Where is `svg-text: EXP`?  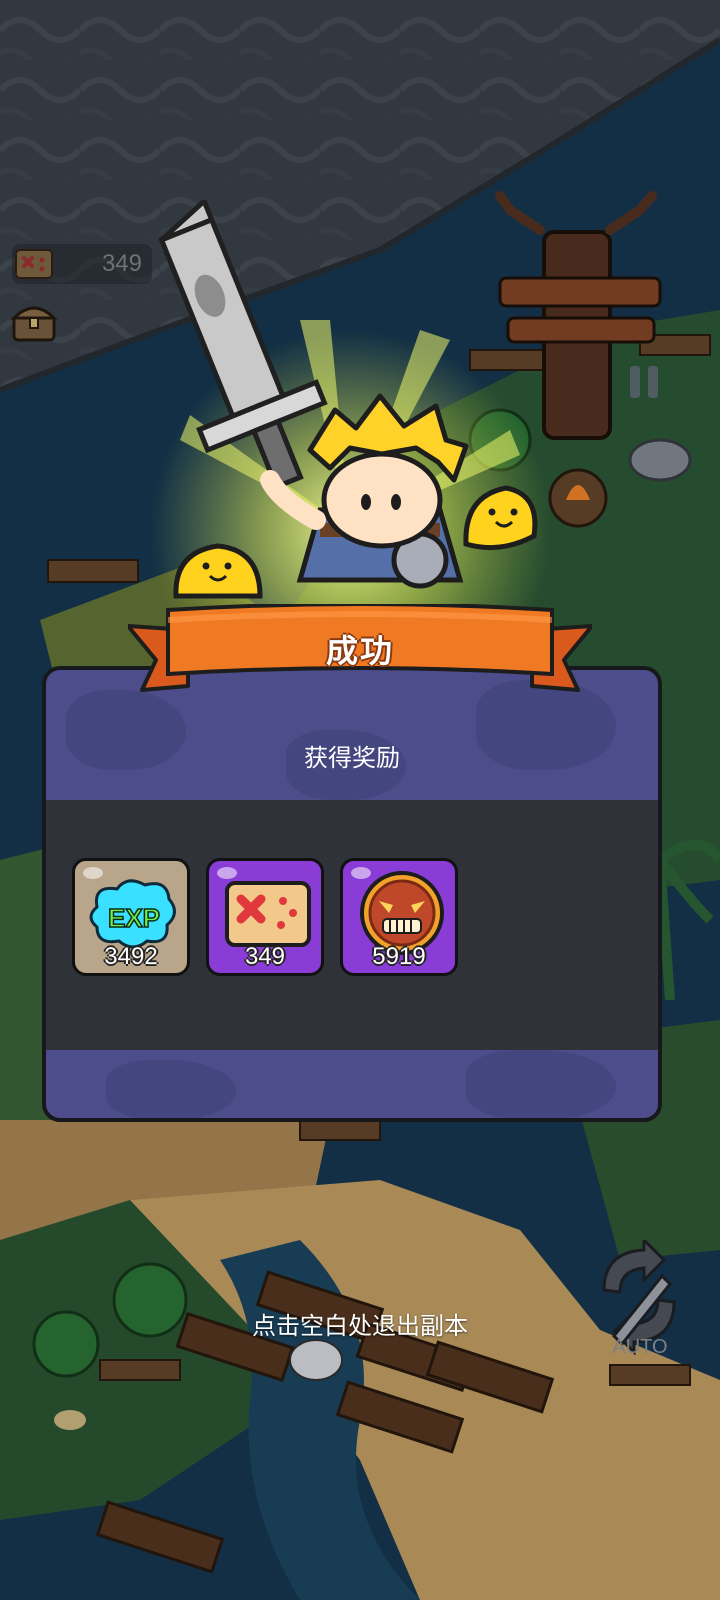 svg-text: EXP is located at coordinates (134, 918).